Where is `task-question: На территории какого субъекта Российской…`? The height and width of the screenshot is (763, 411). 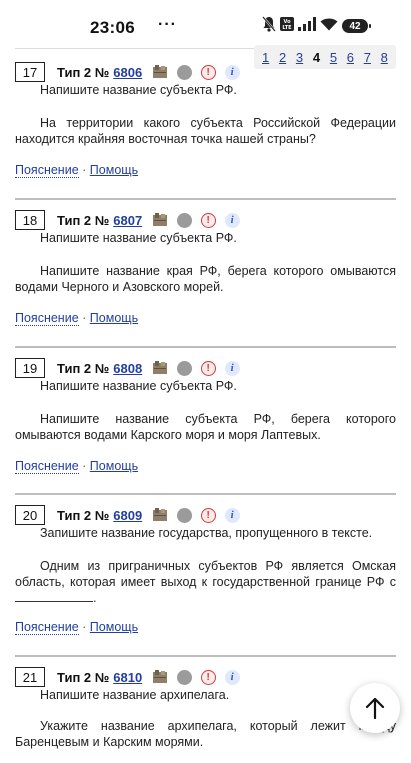 task-question: На территории какого субъекта Российской… is located at coordinates (205, 131).